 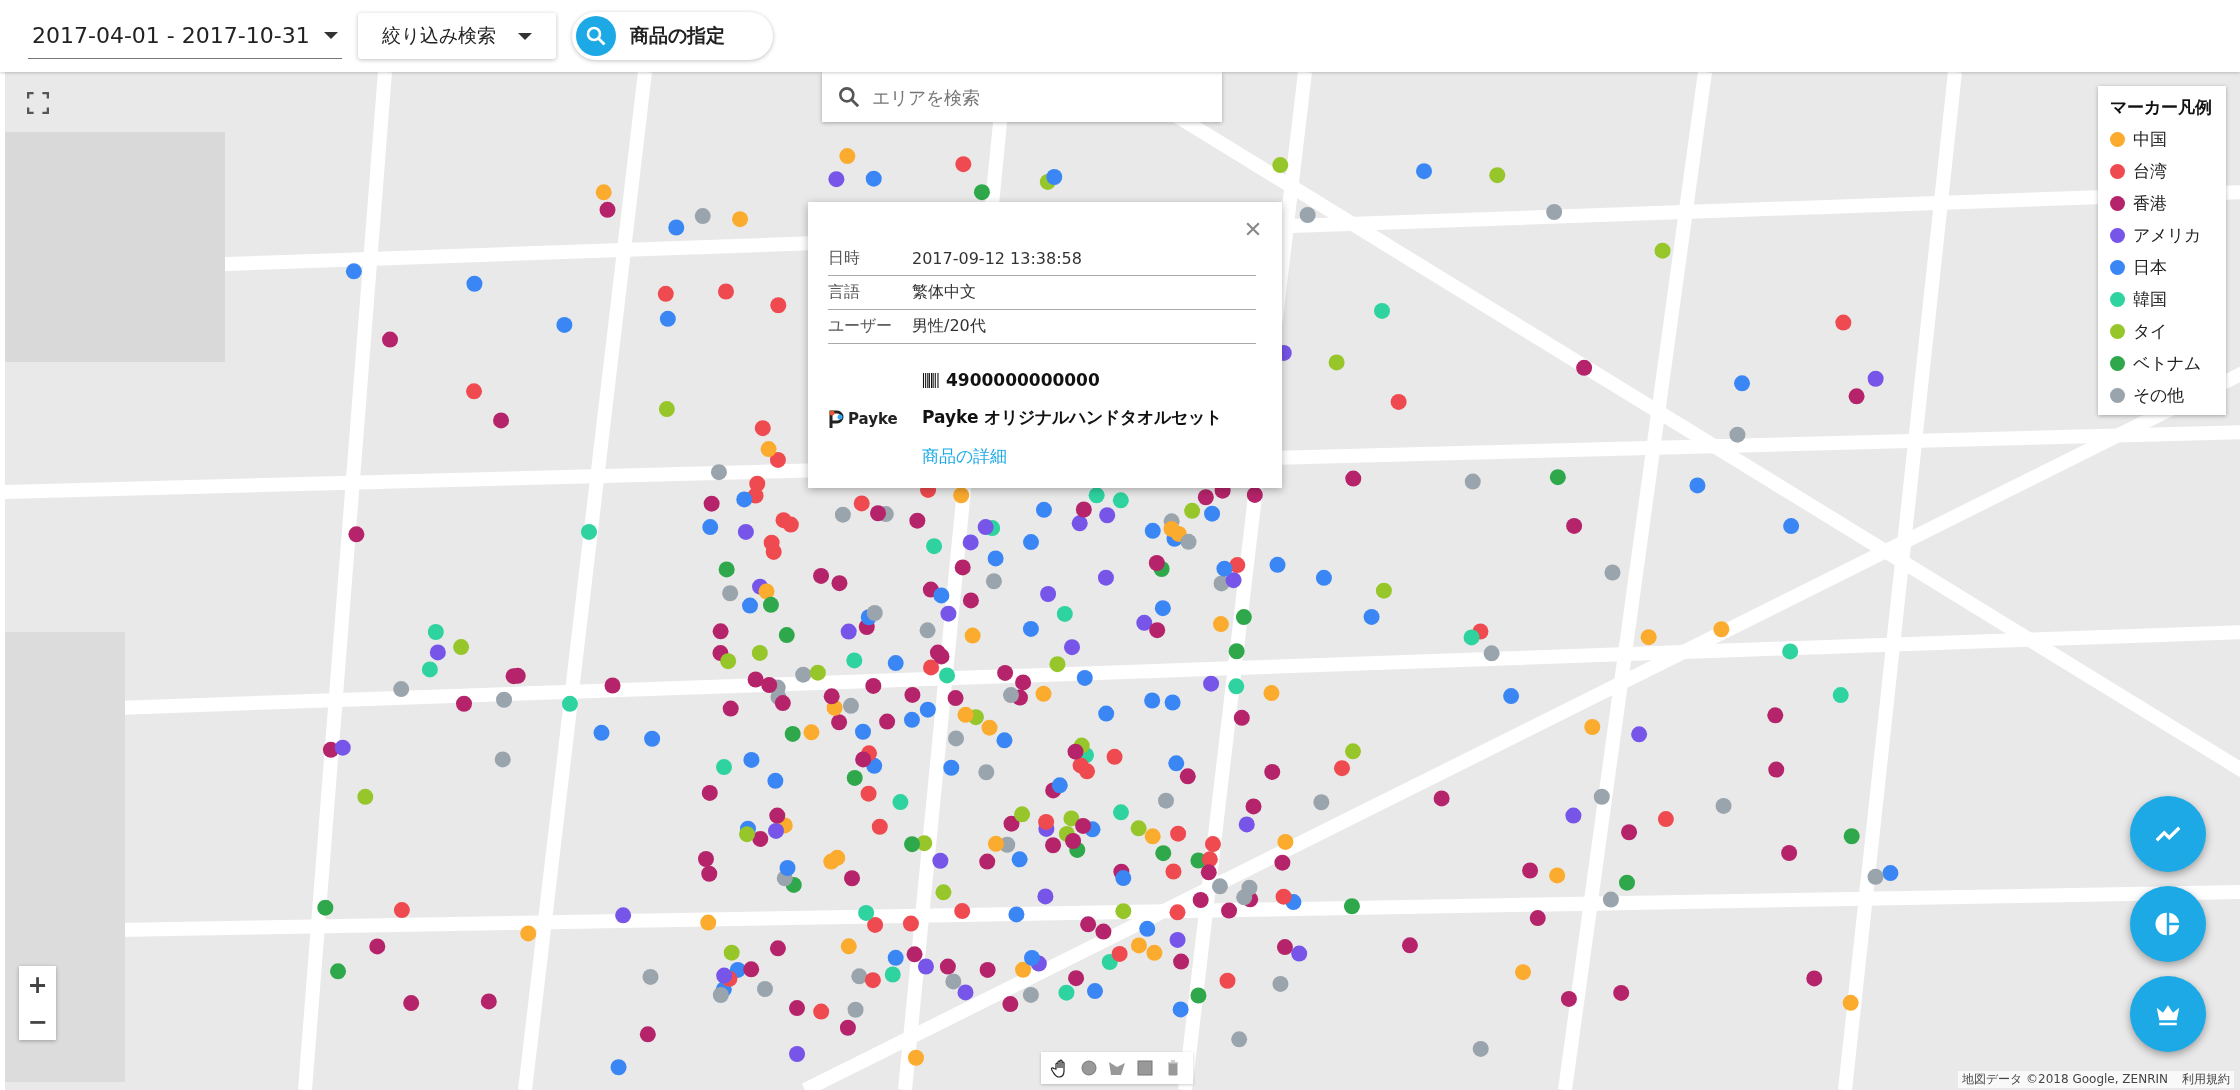 What do you see at coordinates (2161, 107) in the screenshot?
I see `legend-title: マーカー凡例` at bounding box center [2161, 107].